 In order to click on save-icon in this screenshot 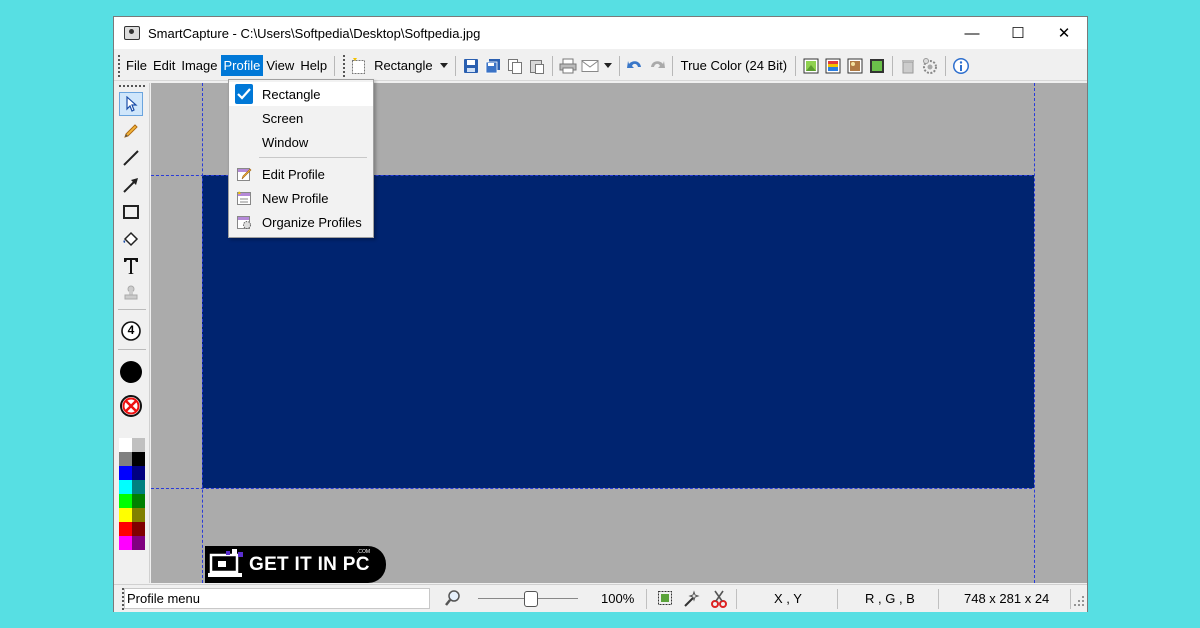, I will do `click(471, 66)`.